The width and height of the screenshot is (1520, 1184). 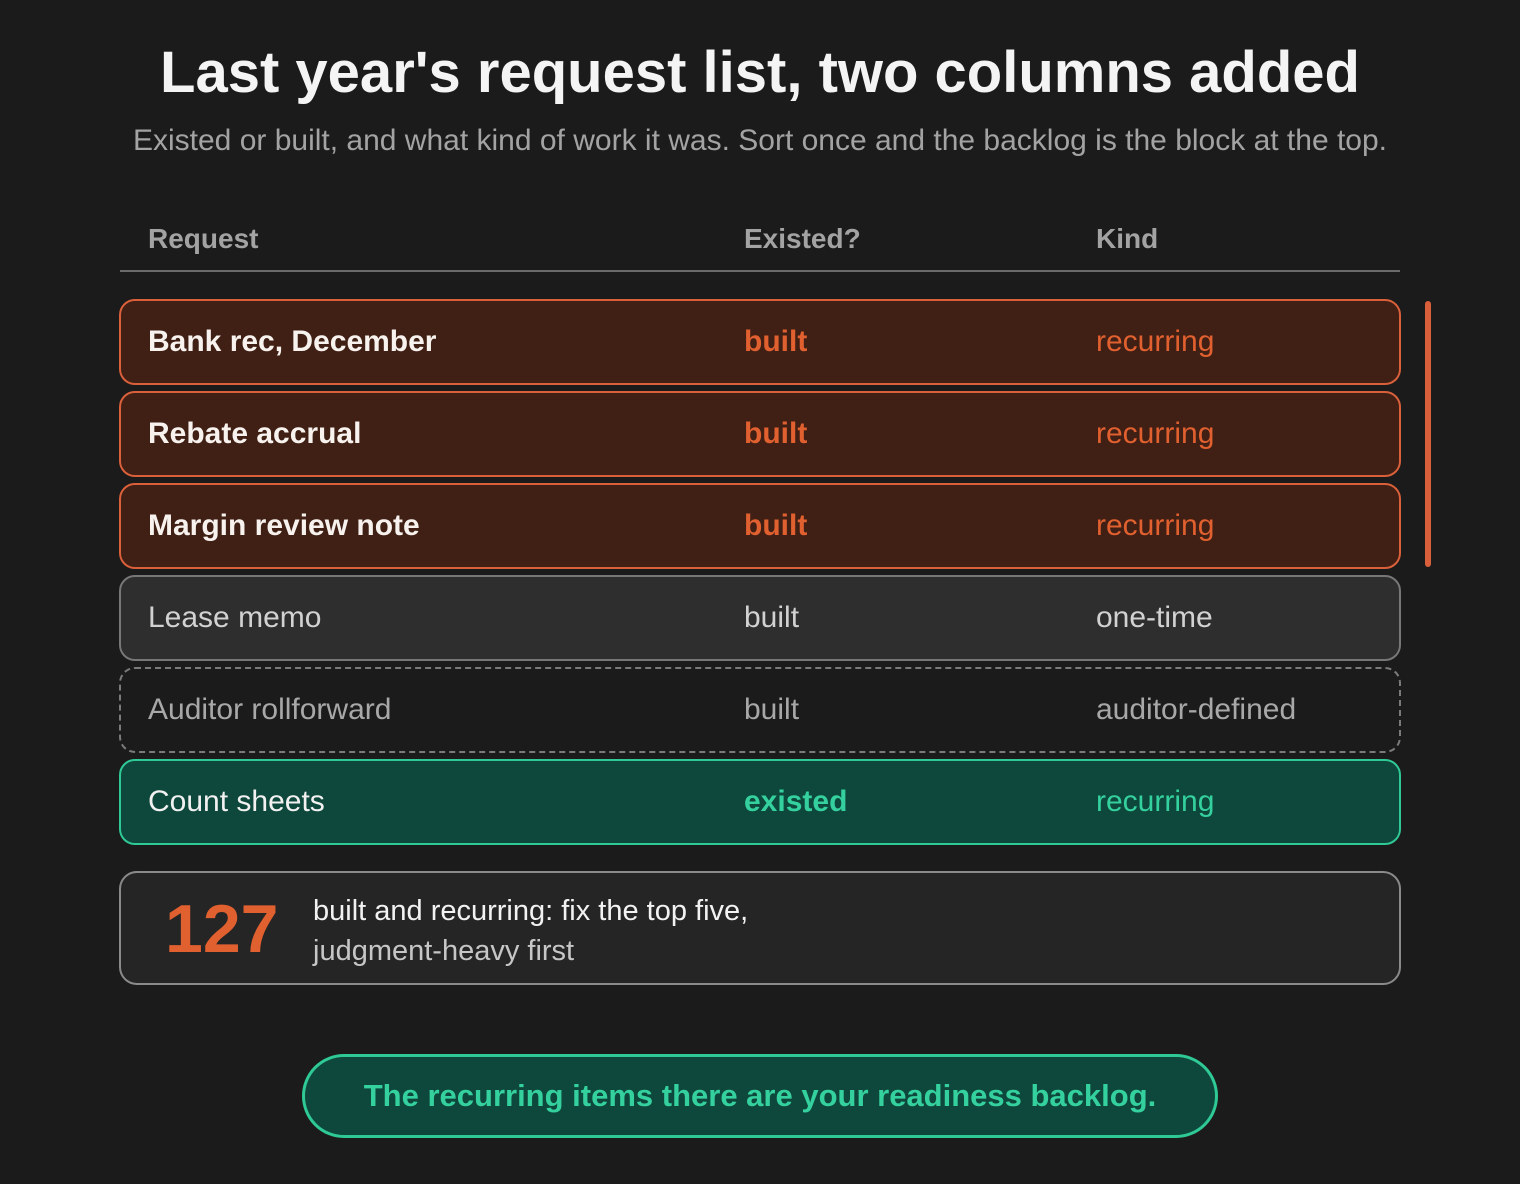 What do you see at coordinates (203, 238) in the screenshot?
I see `column-header-request: Request` at bounding box center [203, 238].